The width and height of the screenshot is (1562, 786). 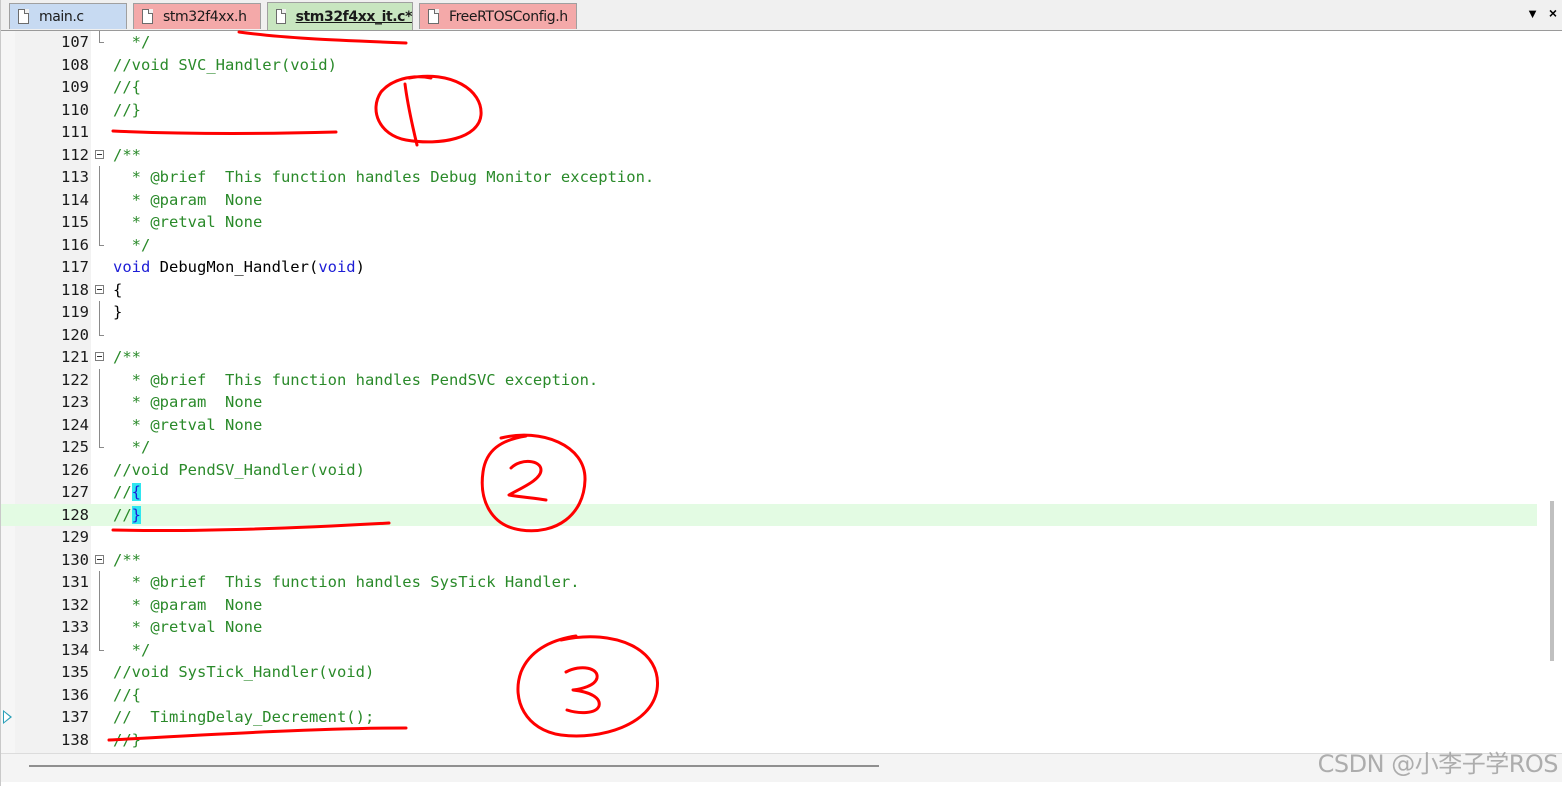 I want to click on tab-file-1: stm32f4xx.h, so click(x=197, y=16).